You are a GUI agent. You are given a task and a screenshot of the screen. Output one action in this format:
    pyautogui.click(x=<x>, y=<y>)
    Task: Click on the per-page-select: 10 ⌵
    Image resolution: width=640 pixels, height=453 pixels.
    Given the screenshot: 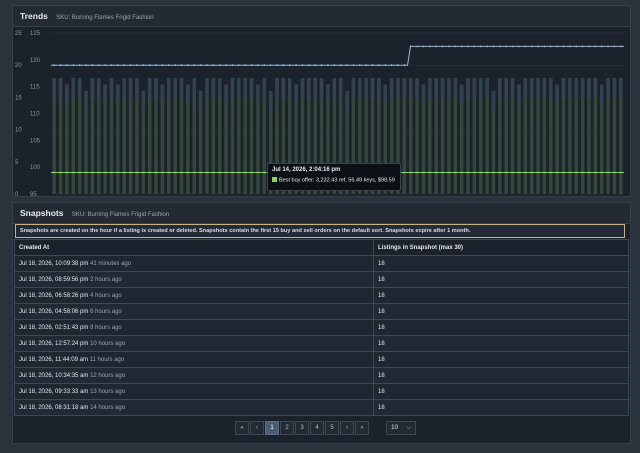 What is the action you would take?
    pyautogui.click(x=401, y=428)
    